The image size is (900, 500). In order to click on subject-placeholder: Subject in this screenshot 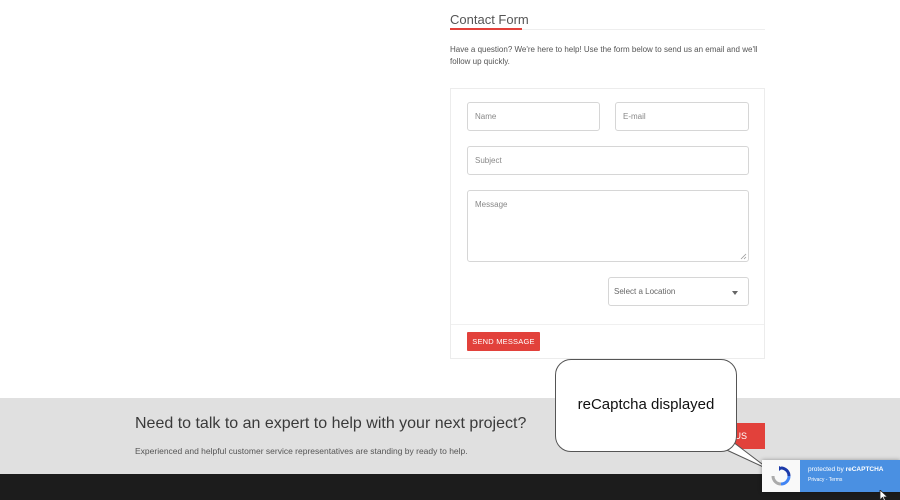, I will do `click(488, 160)`.